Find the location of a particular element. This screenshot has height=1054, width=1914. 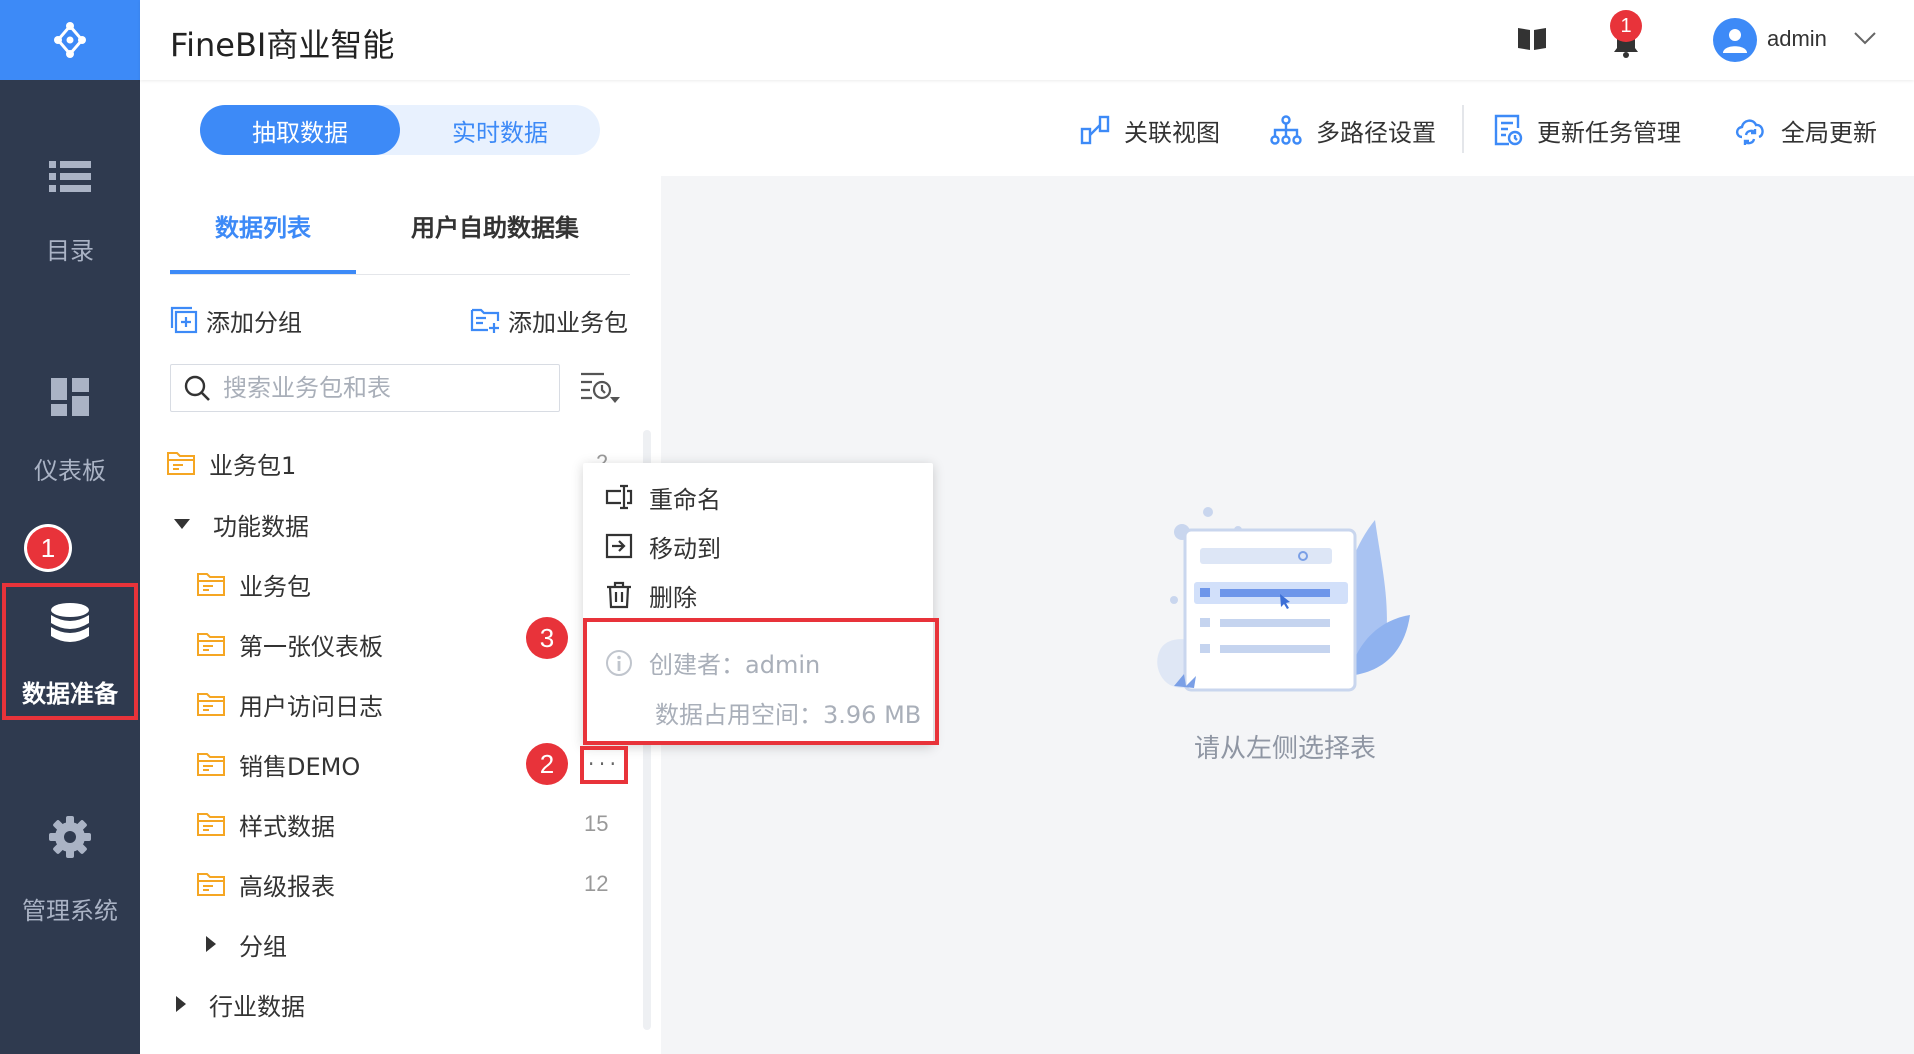

finebi-logo-icon is located at coordinates (70, 40).